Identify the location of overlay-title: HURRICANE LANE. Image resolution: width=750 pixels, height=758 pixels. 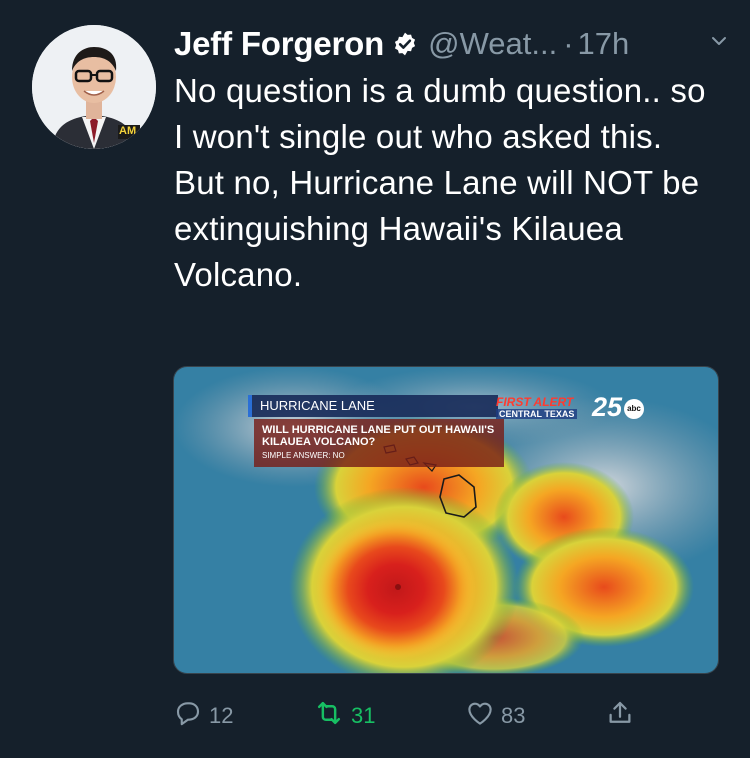
(373, 406).